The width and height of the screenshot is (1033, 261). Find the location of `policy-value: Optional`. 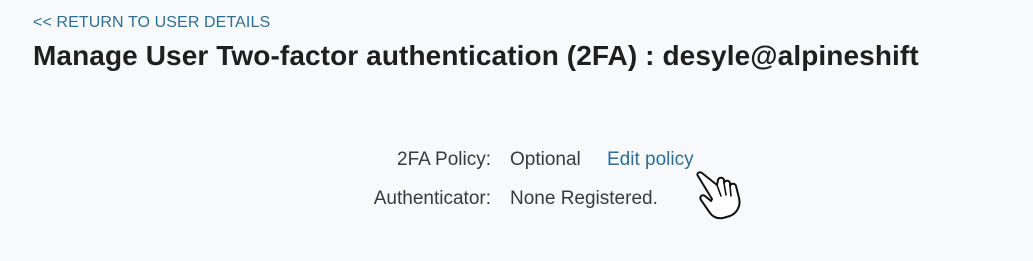

policy-value: Optional is located at coordinates (545, 159).